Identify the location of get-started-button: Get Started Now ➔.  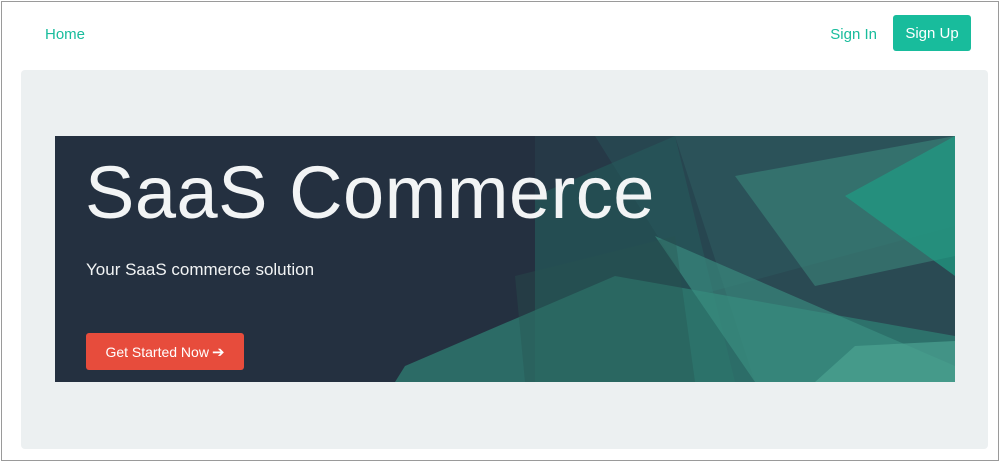
(165, 351).